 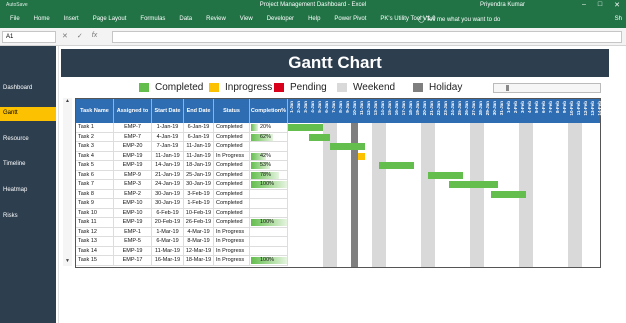 I want to click on nav-gantt: Gantt, so click(x=28, y=114).